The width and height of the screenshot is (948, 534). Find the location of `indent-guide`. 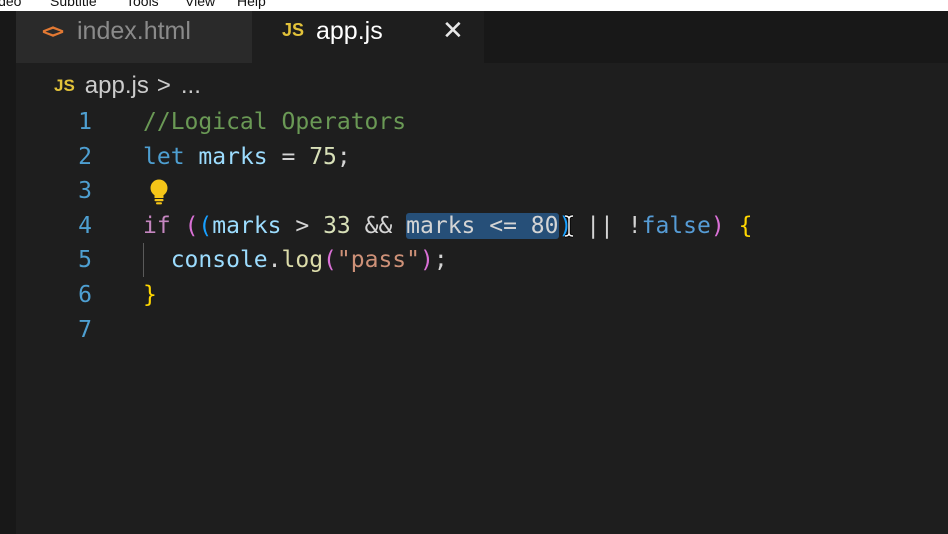

indent-guide is located at coordinates (143, 260).